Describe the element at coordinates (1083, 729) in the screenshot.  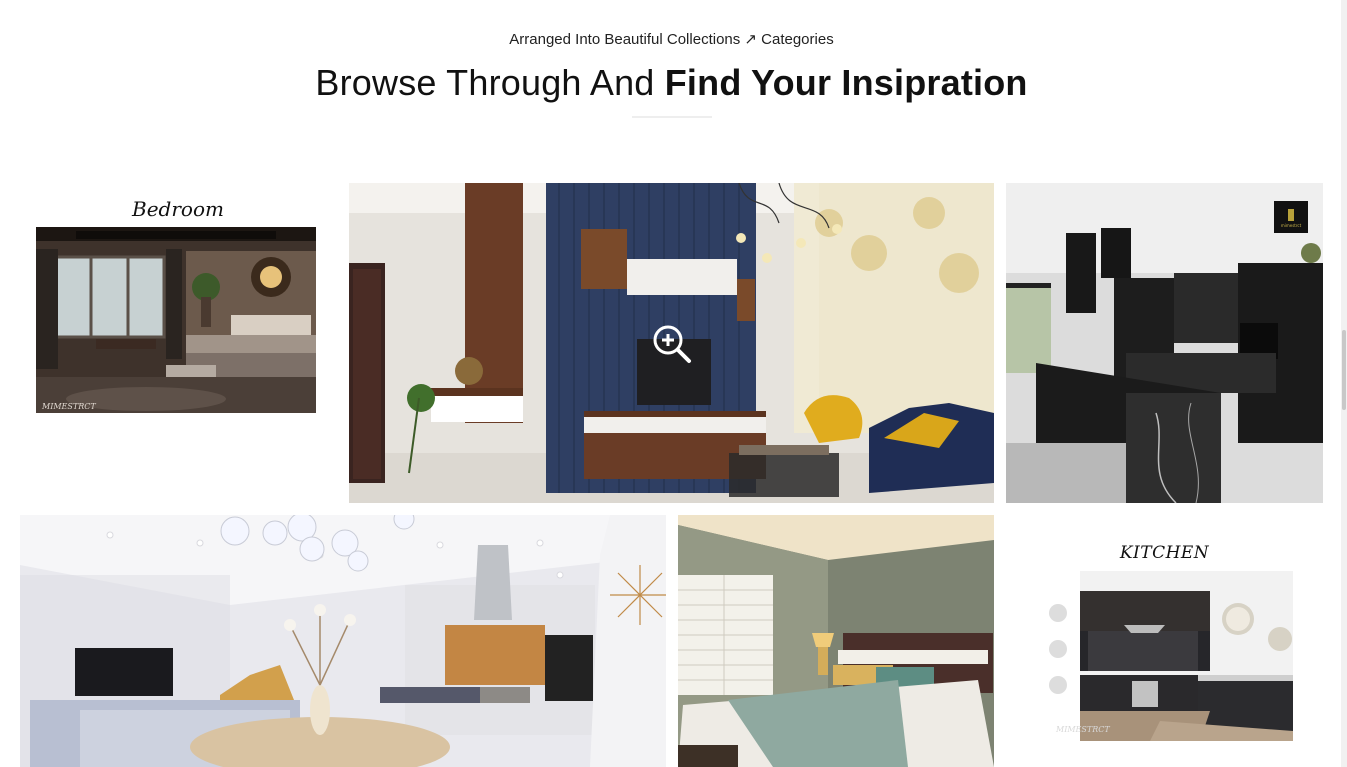
I see `kitchen-board-watermark: MIMESTRCT` at that location.